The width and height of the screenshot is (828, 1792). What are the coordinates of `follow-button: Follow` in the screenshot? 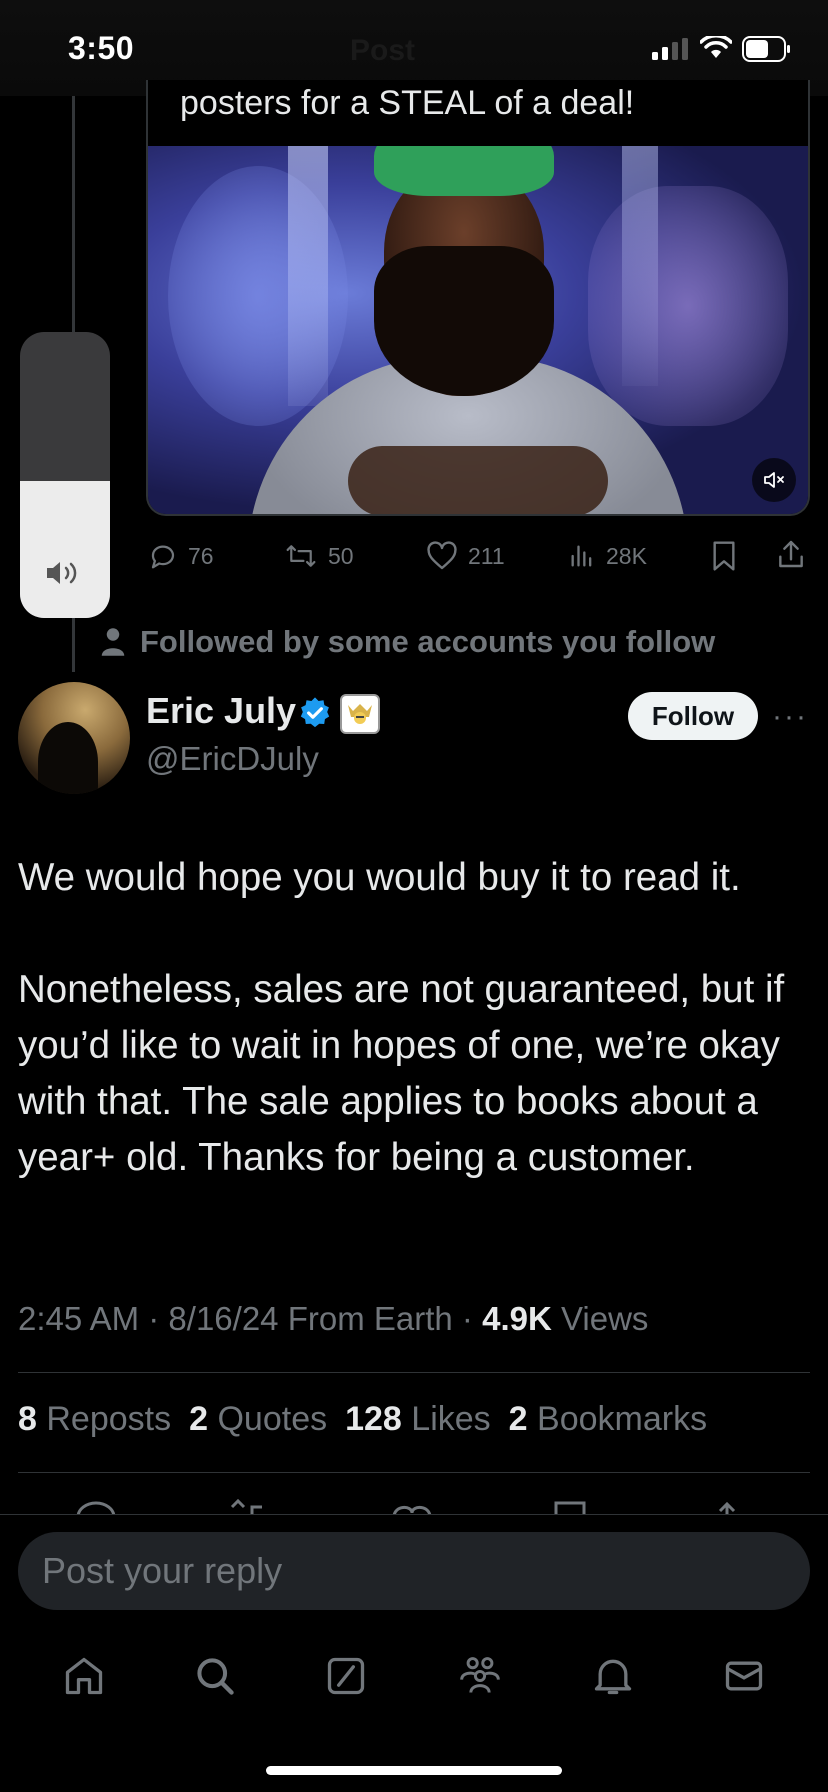 It's located at (693, 716).